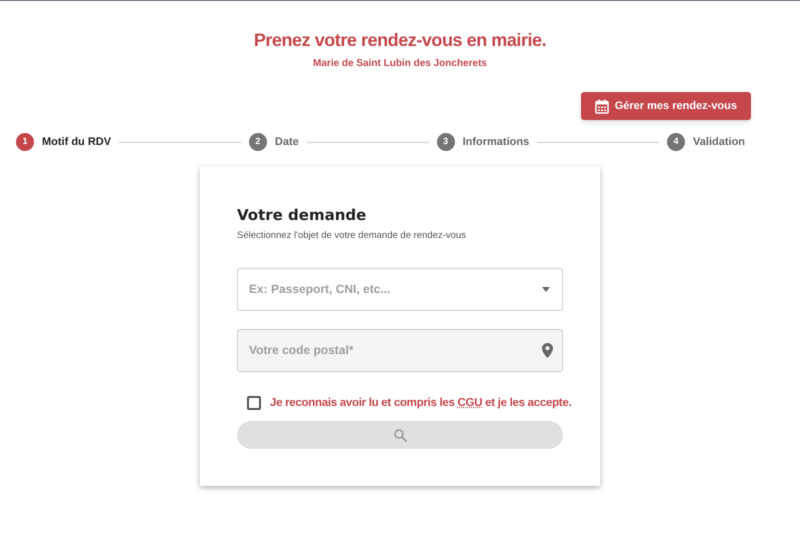  What do you see at coordinates (286, 142) in the screenshot?
I see `step-label: Date` at bounding box center [286, 142].